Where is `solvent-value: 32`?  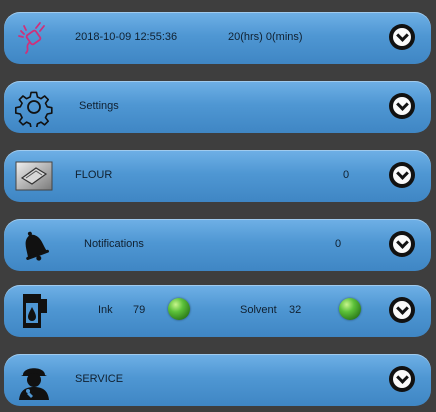
solvent-value: 32 is located at coordinates (295, 310).